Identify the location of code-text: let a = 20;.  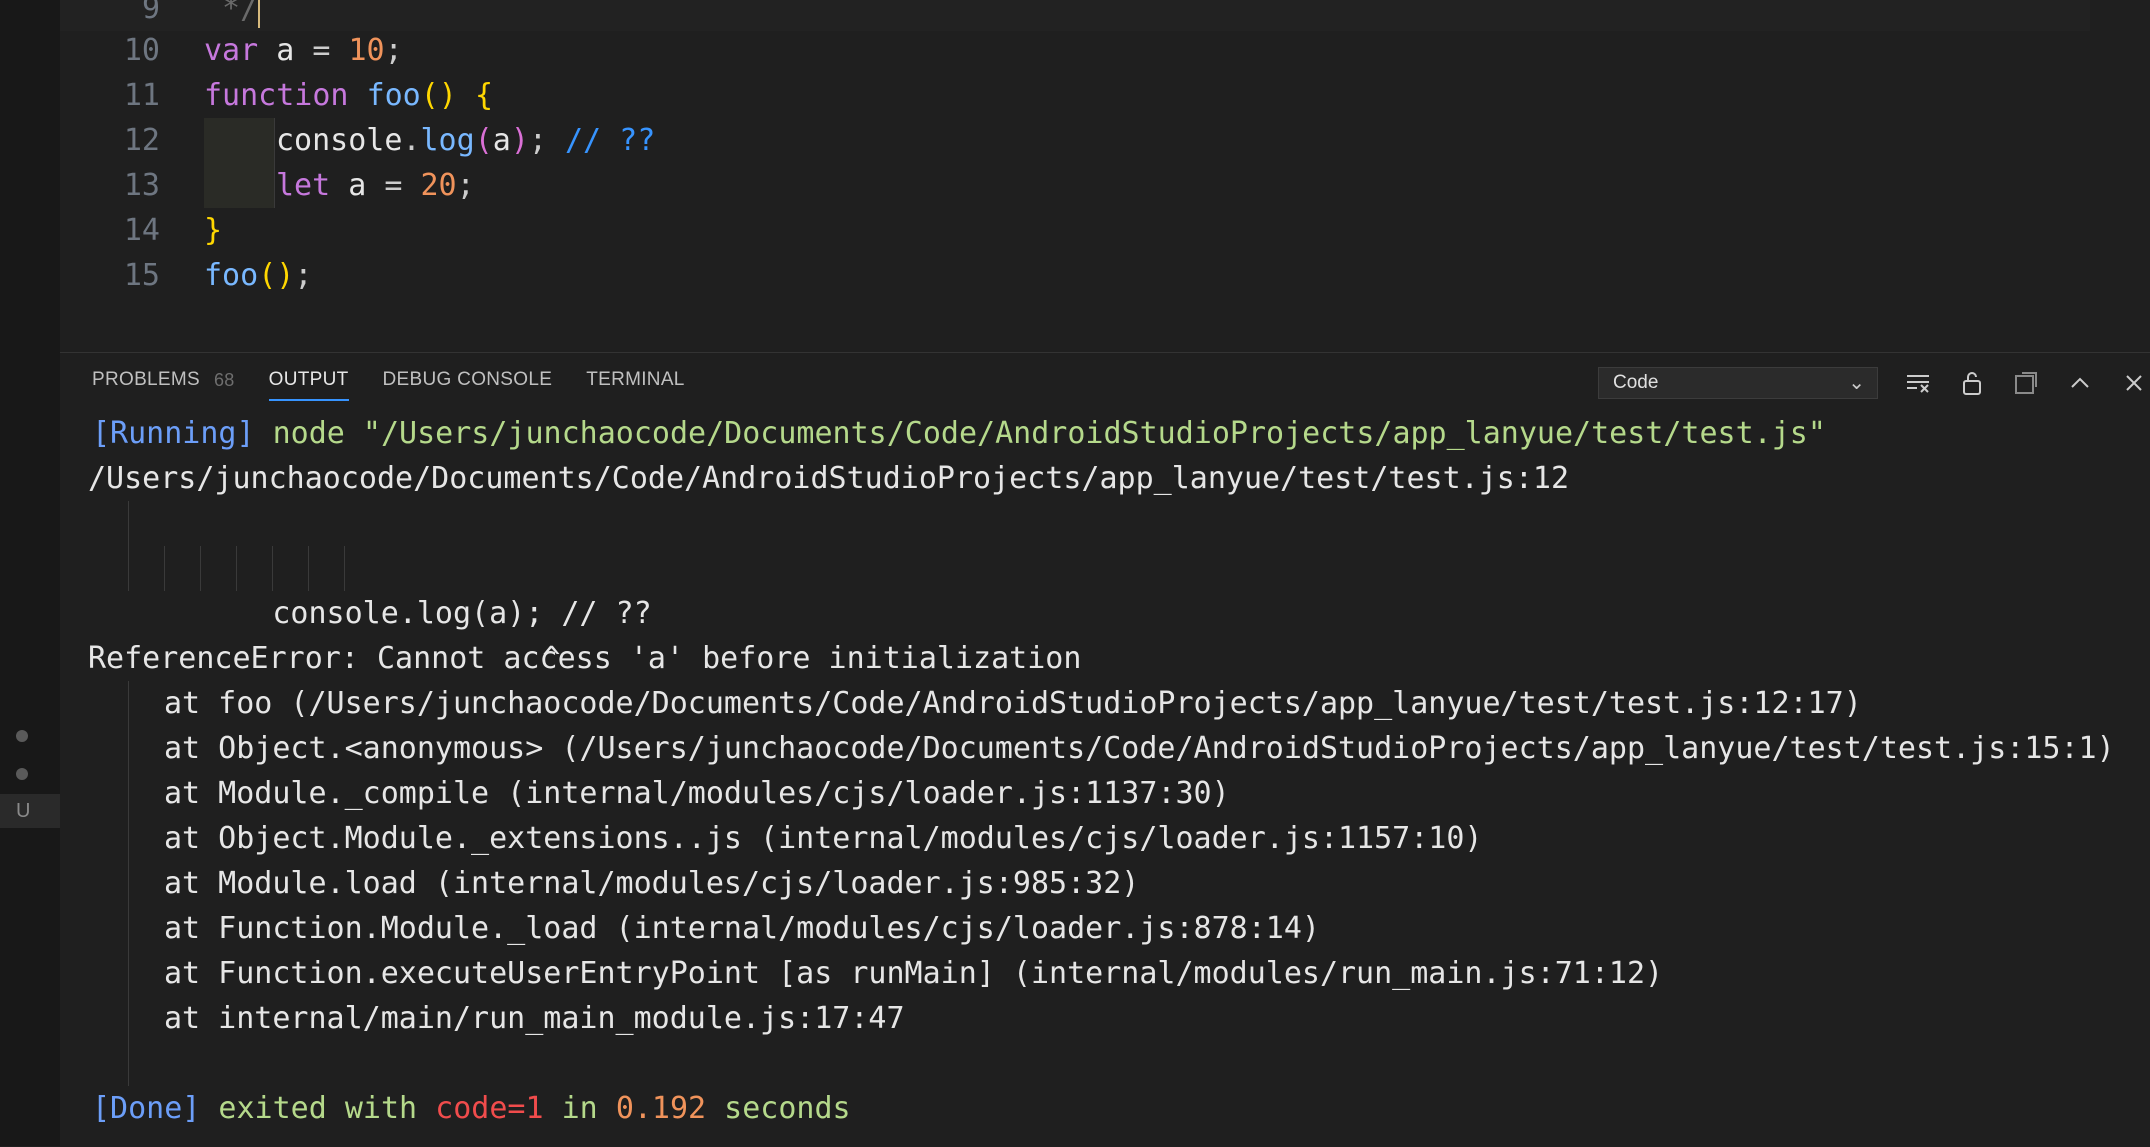
(375, 185).